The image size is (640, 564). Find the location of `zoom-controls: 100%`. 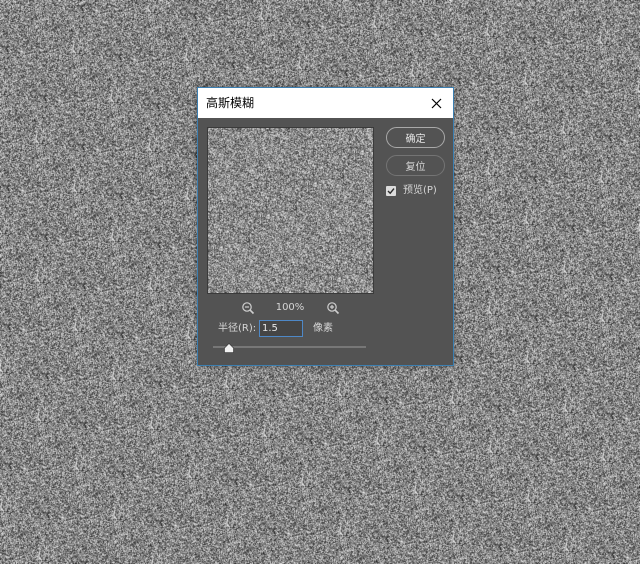

zoom-controls: 100% is located at coordinates (290, 308).